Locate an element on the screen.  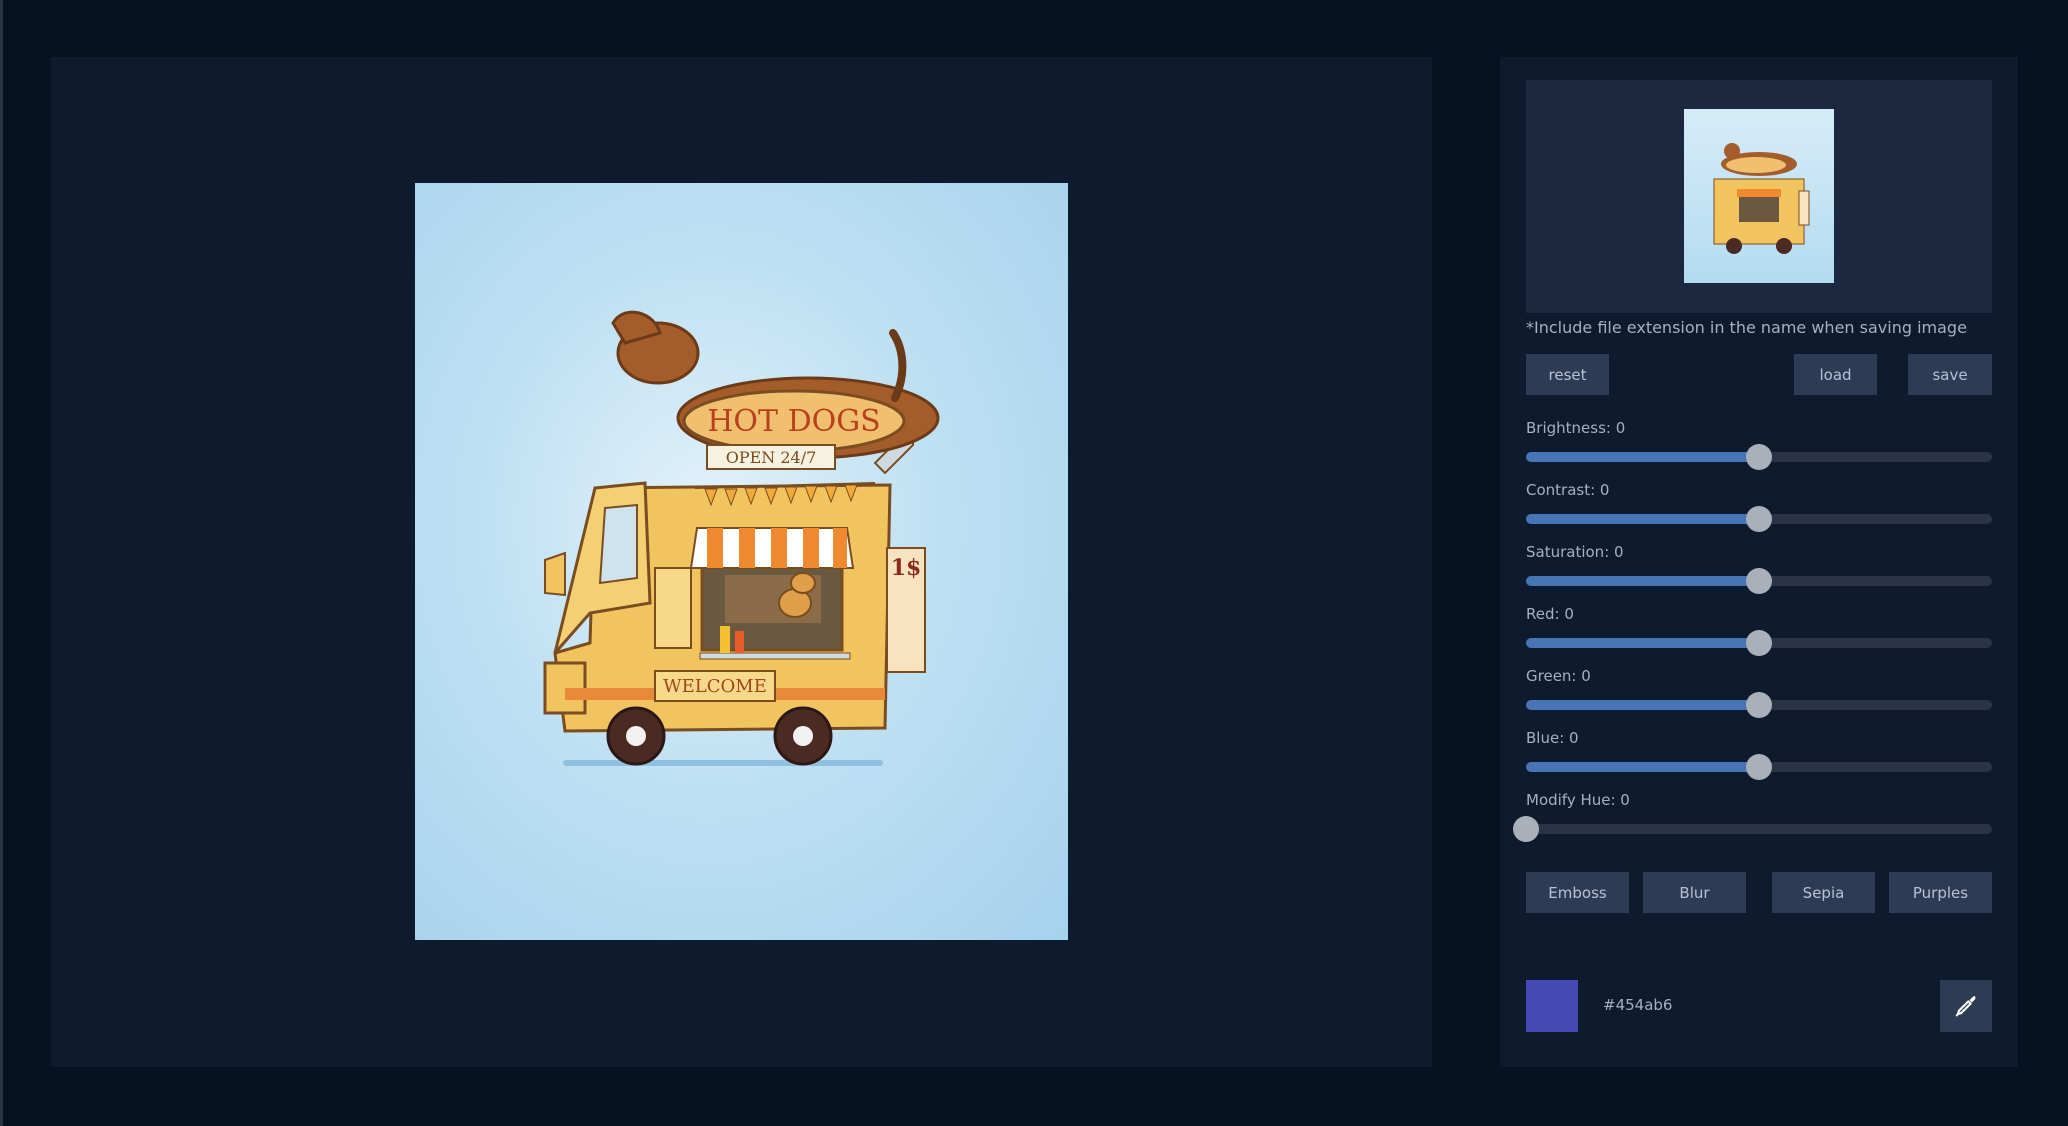
green-slider is located at coordinates (1759, 705).